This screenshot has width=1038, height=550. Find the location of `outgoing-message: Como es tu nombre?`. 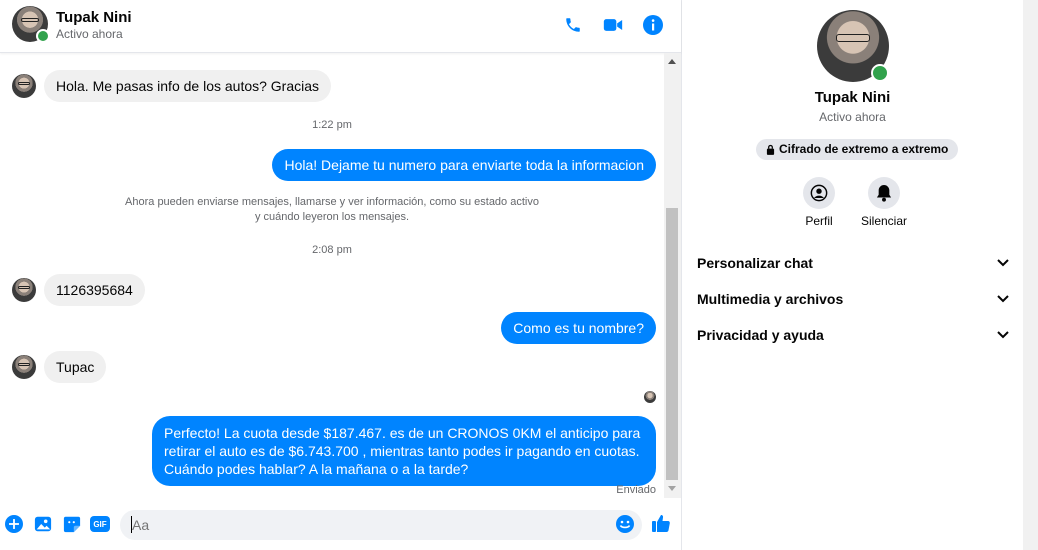

outgoing-message: Como es tu nombre? is located at coordinates (578, 328).